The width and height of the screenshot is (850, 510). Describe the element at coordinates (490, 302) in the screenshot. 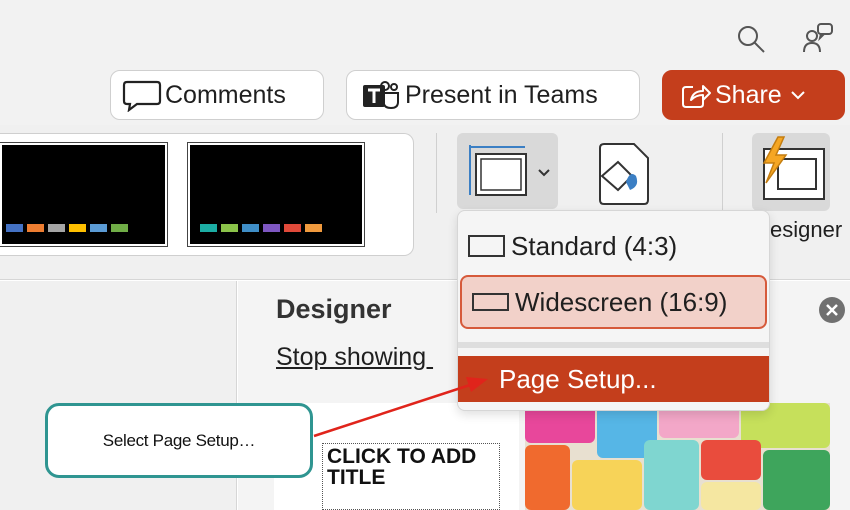

I see `widescreen-ratio-icon` at that location.